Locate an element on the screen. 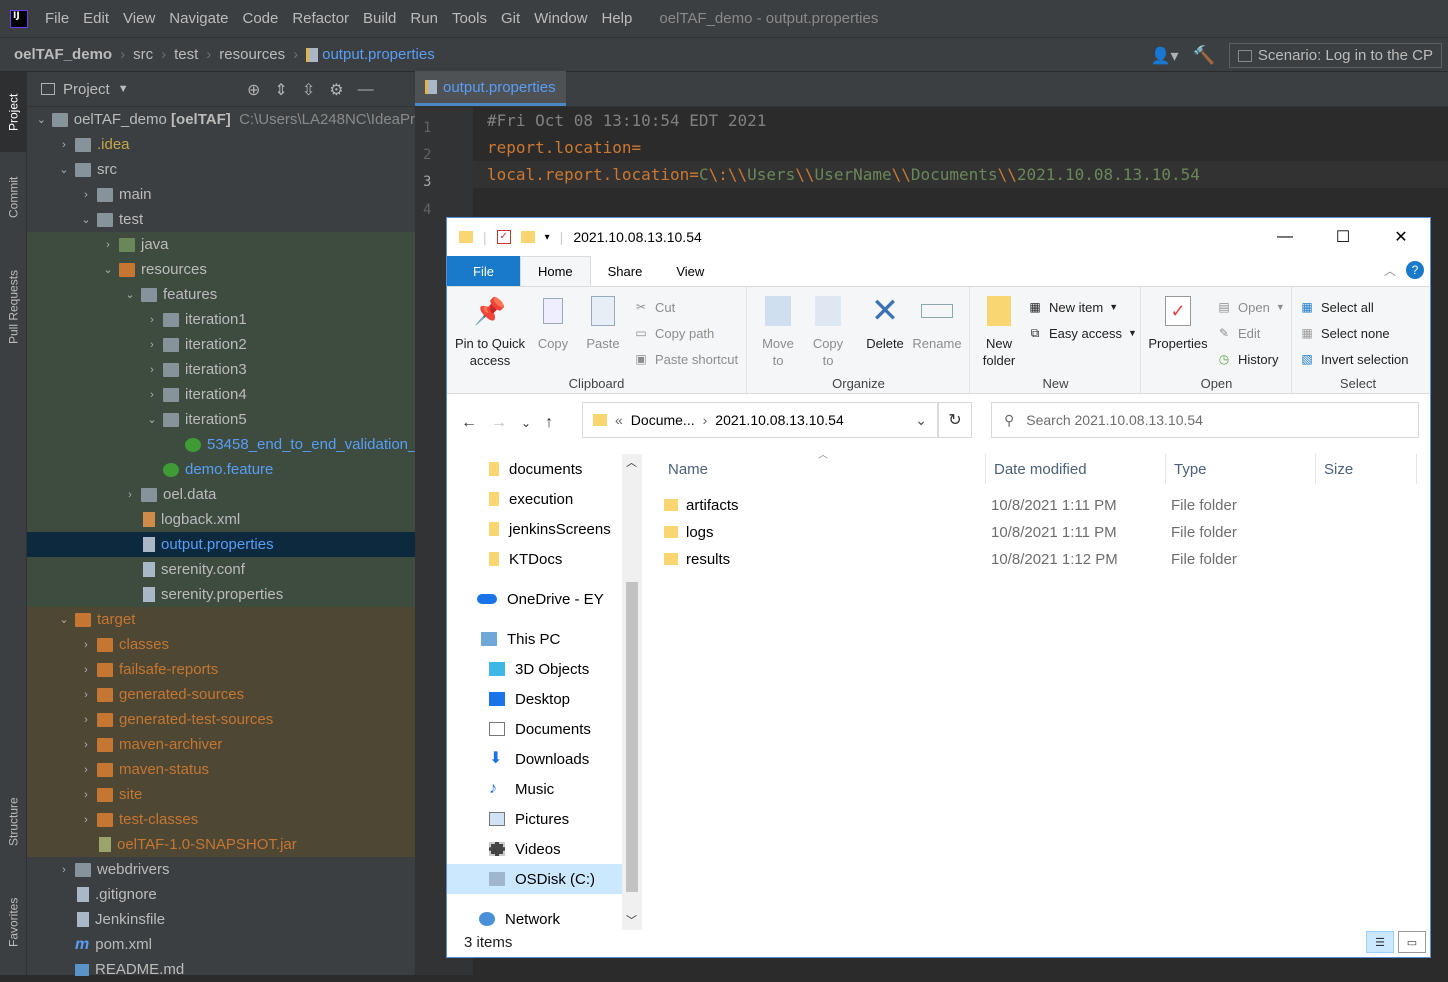  tree-item: › main is located at coordinates (221, 194).